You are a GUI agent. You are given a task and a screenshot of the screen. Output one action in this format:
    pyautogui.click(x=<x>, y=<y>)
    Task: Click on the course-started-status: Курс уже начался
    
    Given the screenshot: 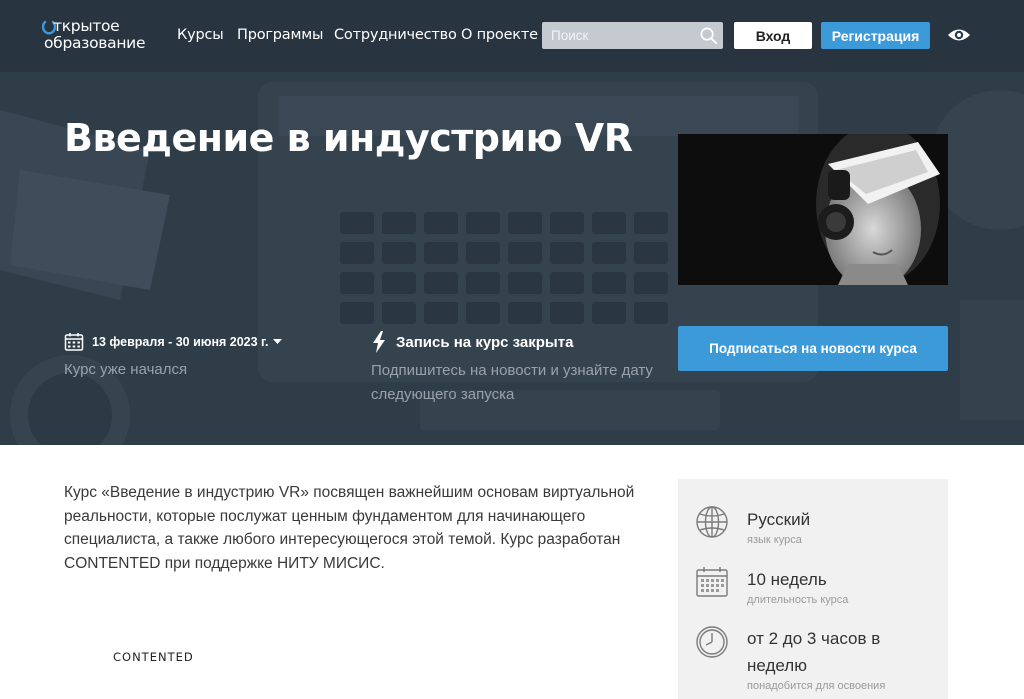 What is the action you would take?
    pyautogui.click(x=126, y=369)
    